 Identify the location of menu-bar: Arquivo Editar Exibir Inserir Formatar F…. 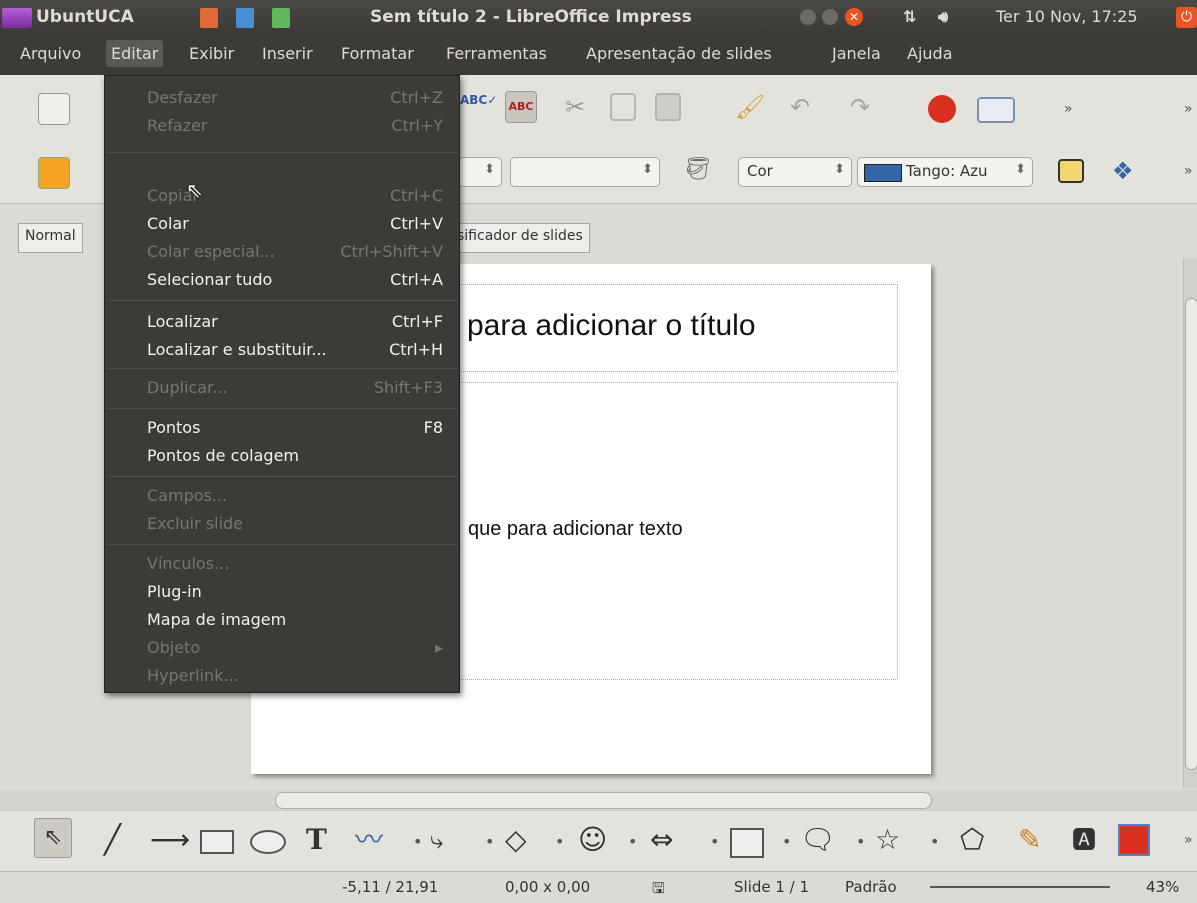
(598, 55).